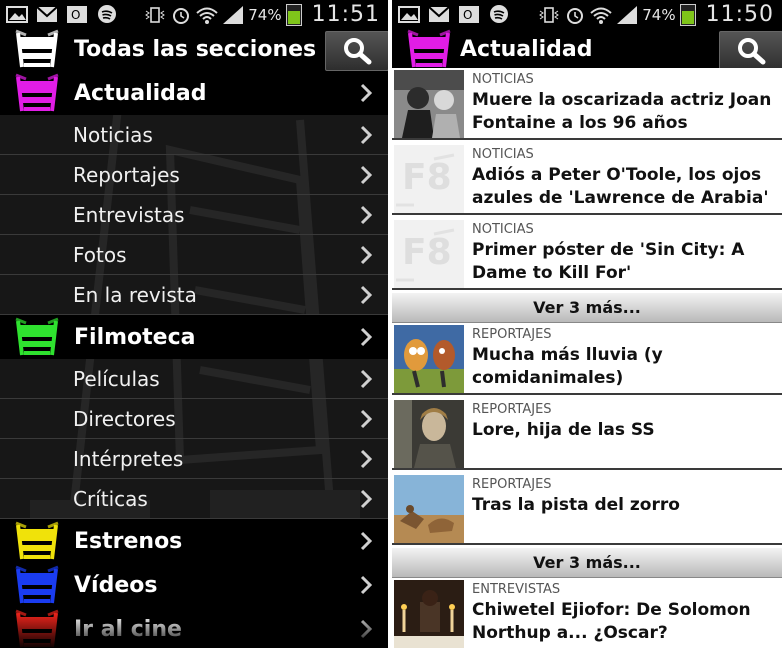 This screenshot has width=782, height=648. Describe the element at coordinates (526, 49) in the screenshot. I see `page-title: Actualidad` at that location.